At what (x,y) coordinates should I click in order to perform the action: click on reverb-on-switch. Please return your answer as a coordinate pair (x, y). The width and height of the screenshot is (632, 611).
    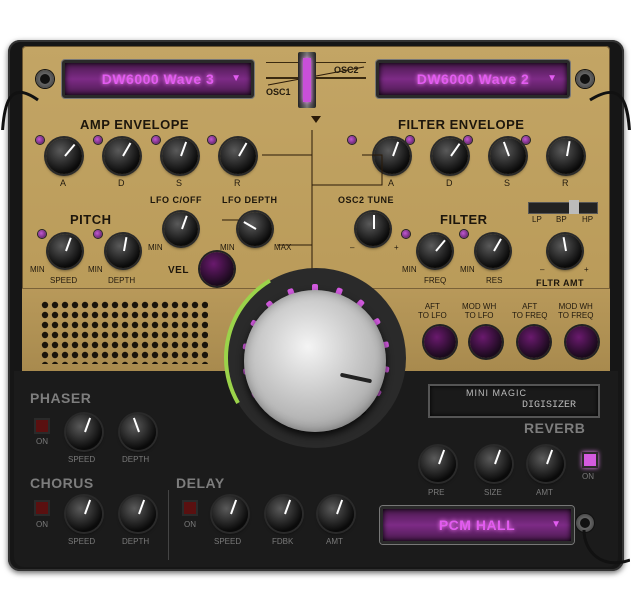
    Looking at the image, I should click on (590, 460).